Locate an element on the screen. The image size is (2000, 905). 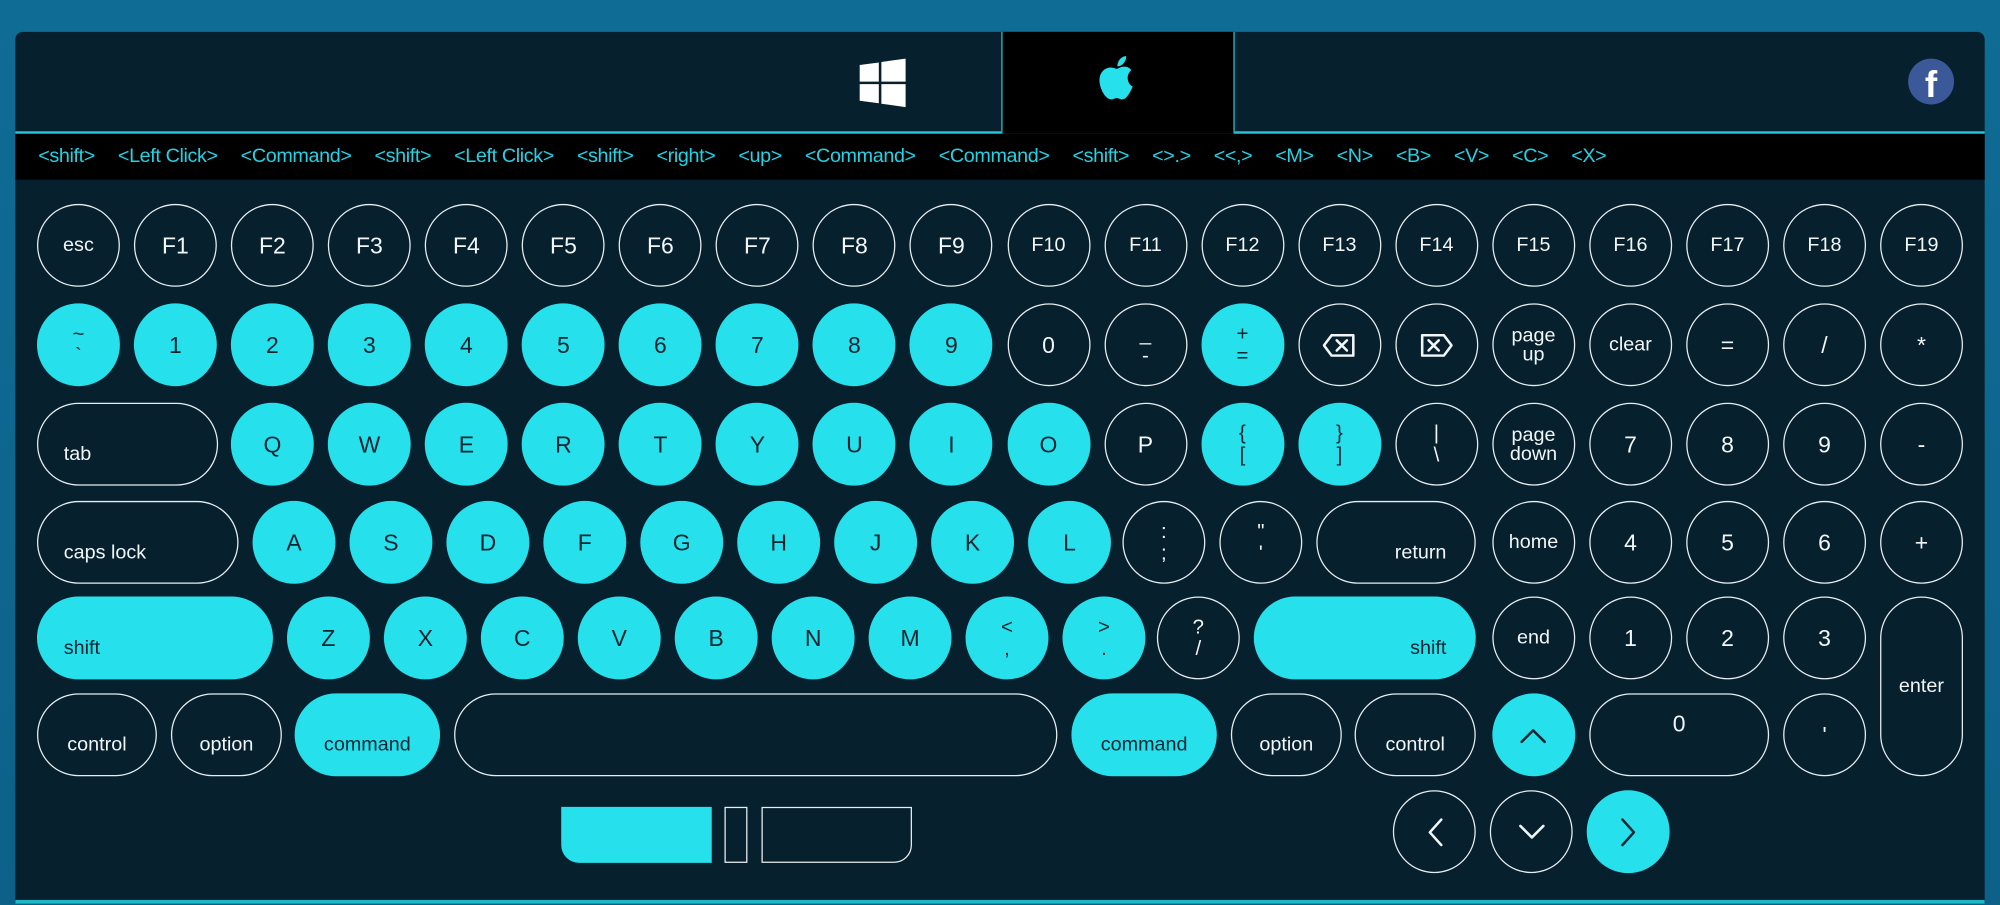
key-symbol: " ' is located at coordinates (1261, 542).